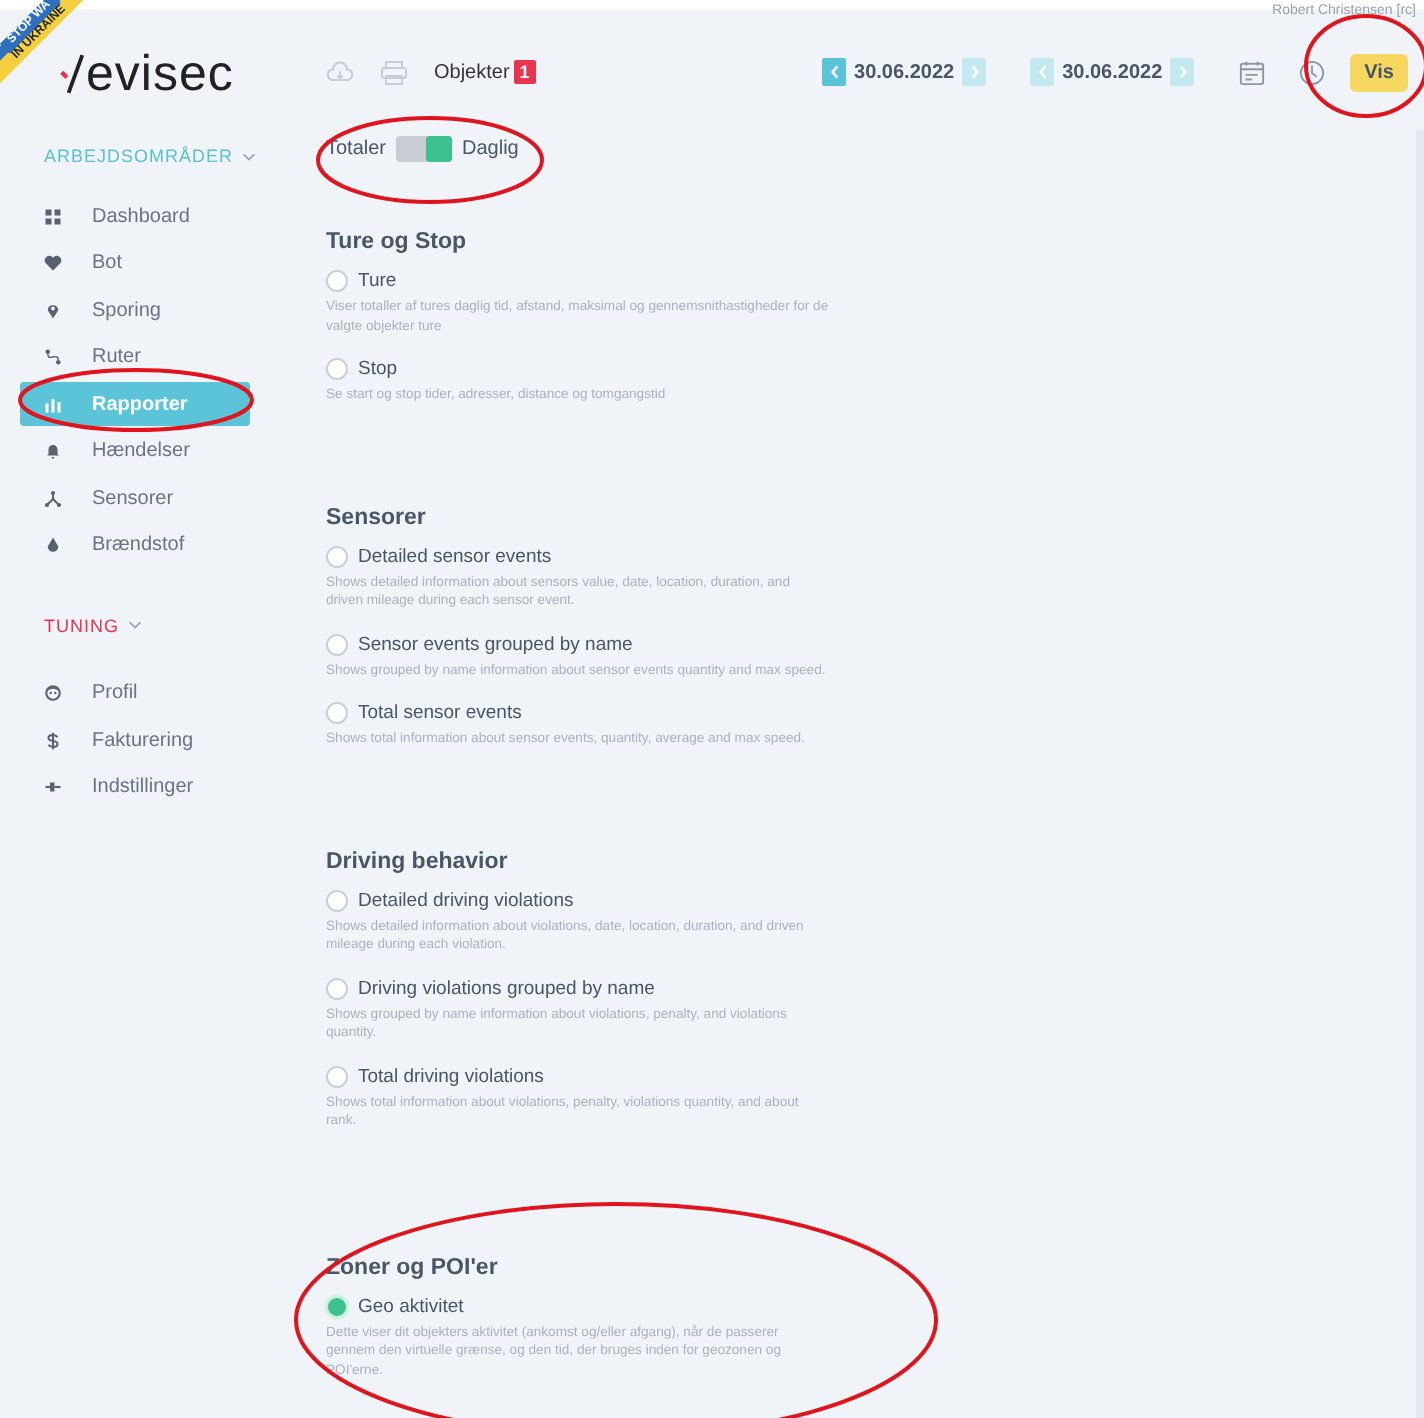 This screenshot has height=1418, width=1424. What do you see at coordinates (53, 310) in the screenshot?
I see `pin-icon` at bounding box center [53, 310].